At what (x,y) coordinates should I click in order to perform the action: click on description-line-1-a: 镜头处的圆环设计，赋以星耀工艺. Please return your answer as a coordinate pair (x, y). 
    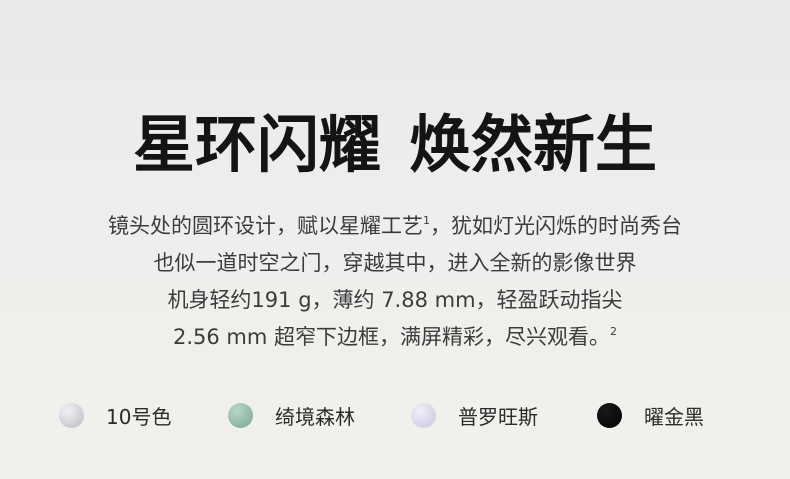
    Looking at the image, I should click on (265, 226).